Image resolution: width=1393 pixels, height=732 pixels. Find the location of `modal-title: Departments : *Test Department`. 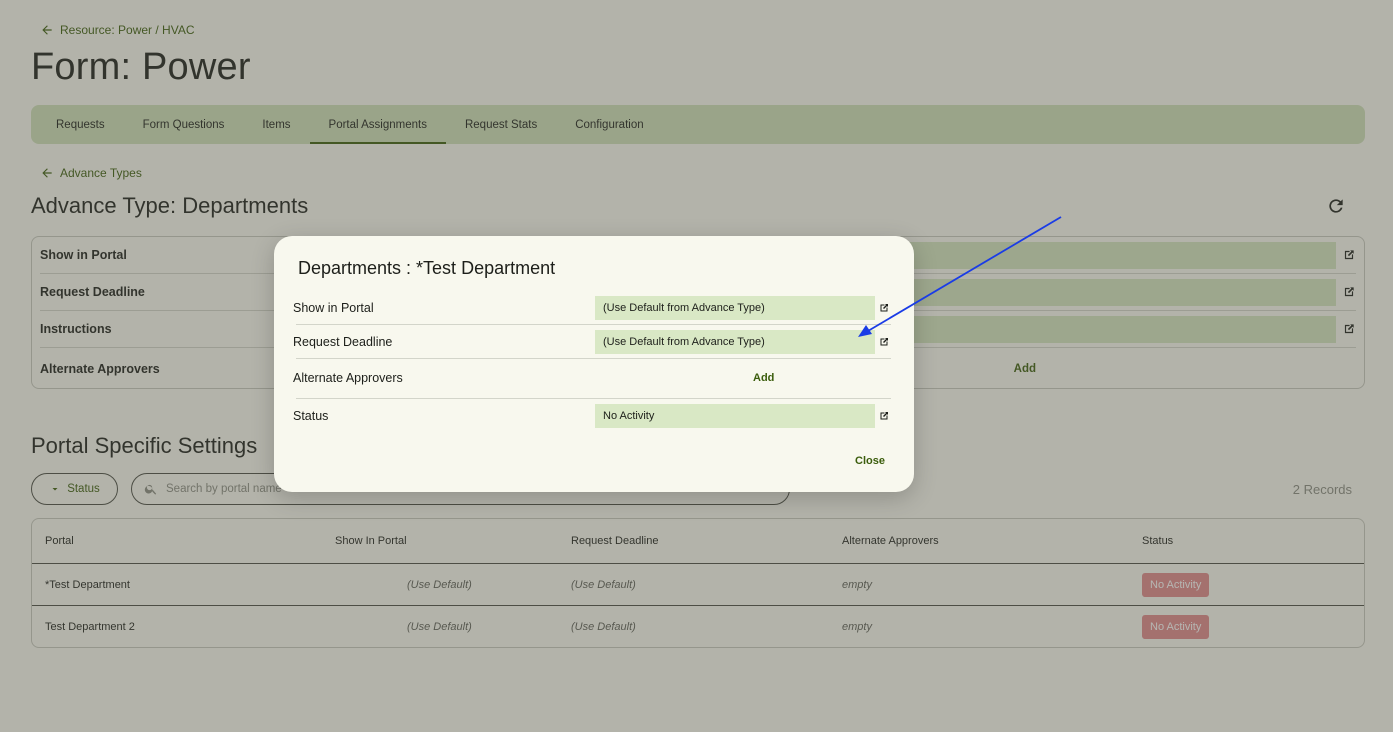

modal-title: Departments : *Test Department is located at coordinates (427, 268).